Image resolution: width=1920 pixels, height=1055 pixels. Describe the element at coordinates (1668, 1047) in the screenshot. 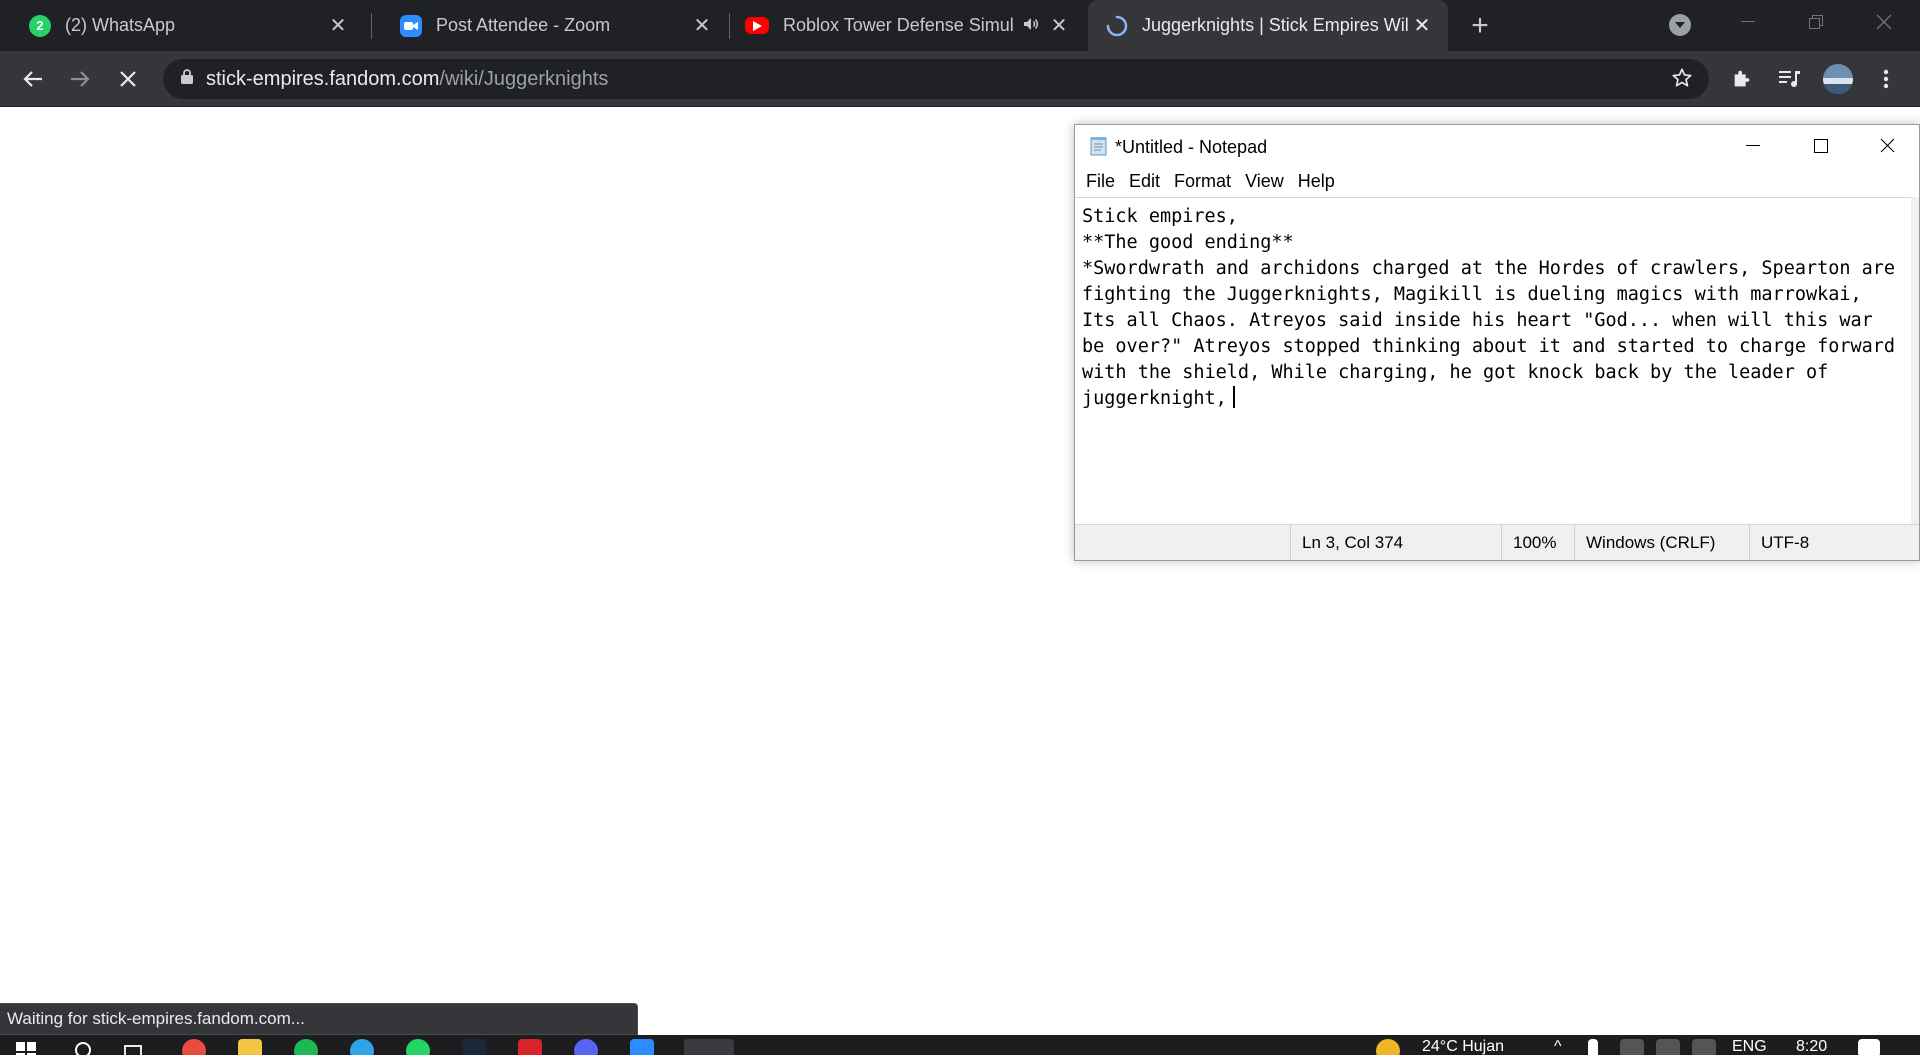

I see `volume-icon` at that location.